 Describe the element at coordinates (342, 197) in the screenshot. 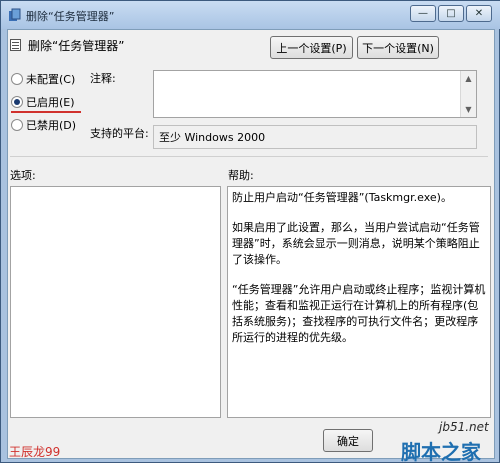

I see `help-paragraph: 防止用户启动“任务管理器”(Taskmgr.exe)。` at that location.